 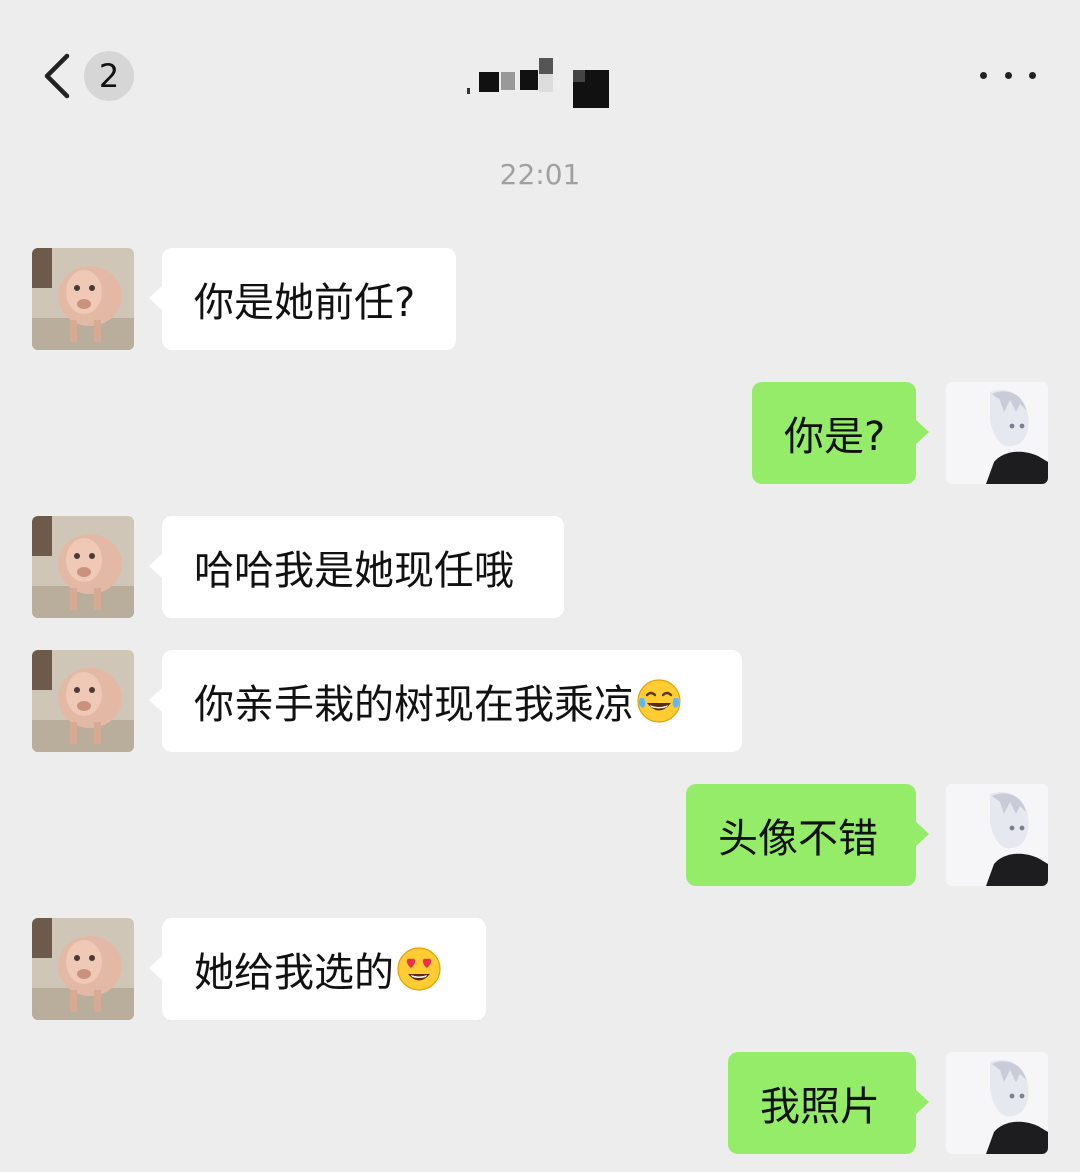 I want to click on heart-eyes-emoji, so click(x=419, y=969).